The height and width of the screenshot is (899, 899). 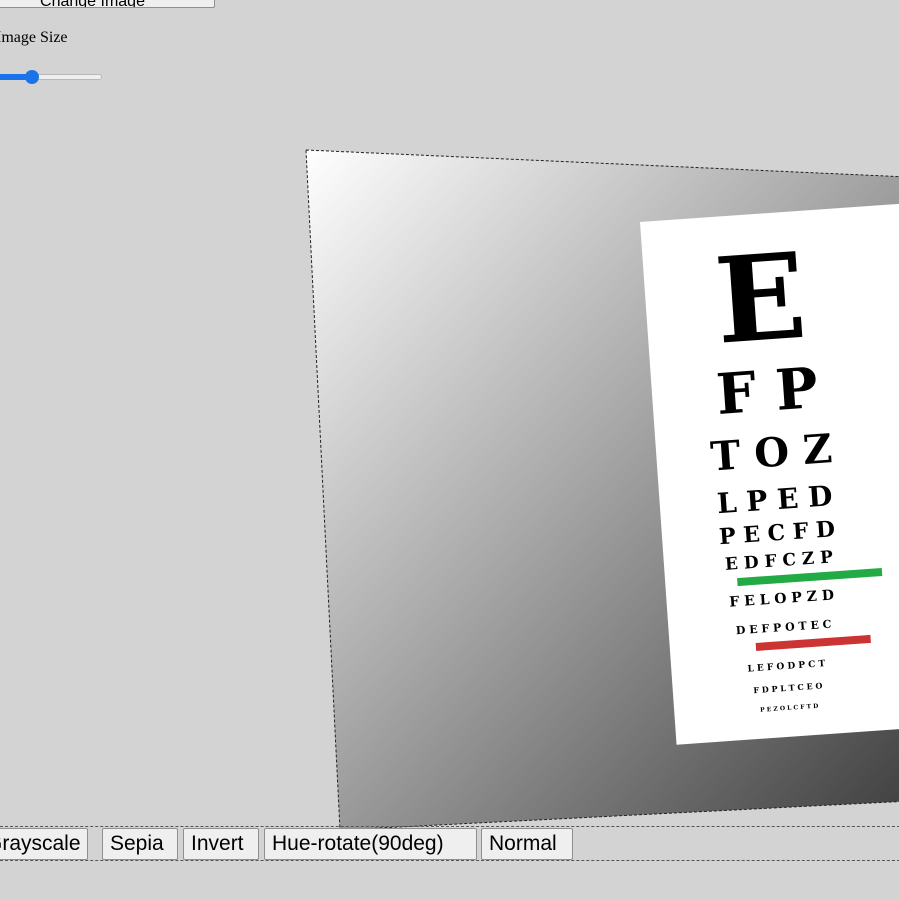 I want to click on image-size-slider, so click(x=52, y=77).